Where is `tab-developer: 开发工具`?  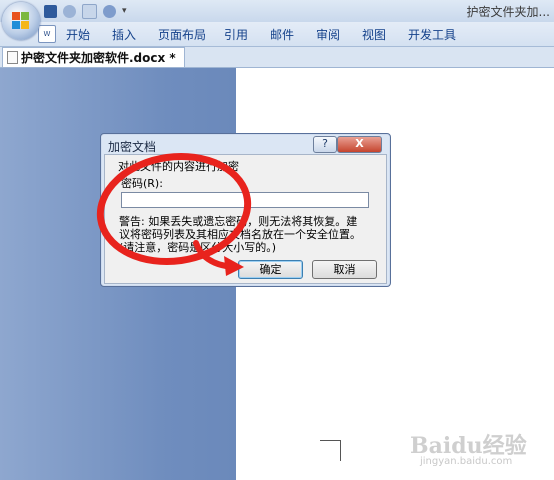 tab-developer: 开发工具 is located at coordinates (432, 34).